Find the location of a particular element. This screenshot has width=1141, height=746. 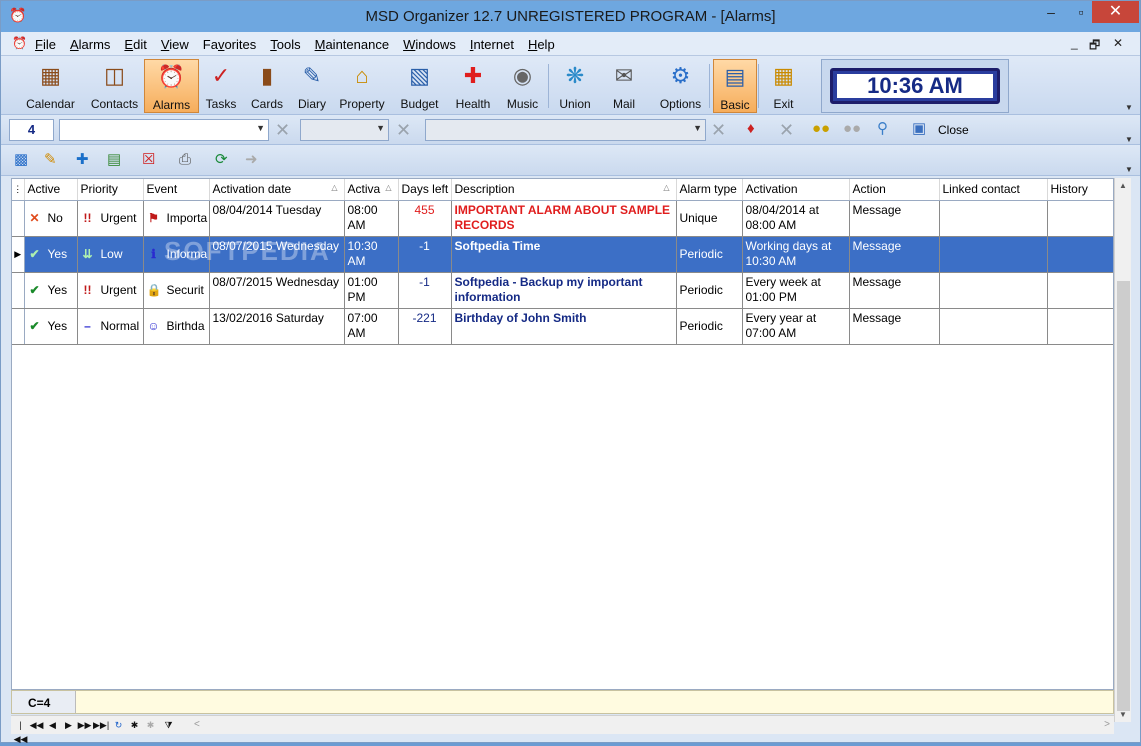

menu-favorites: Favorites is located at coordinates (229, 44).